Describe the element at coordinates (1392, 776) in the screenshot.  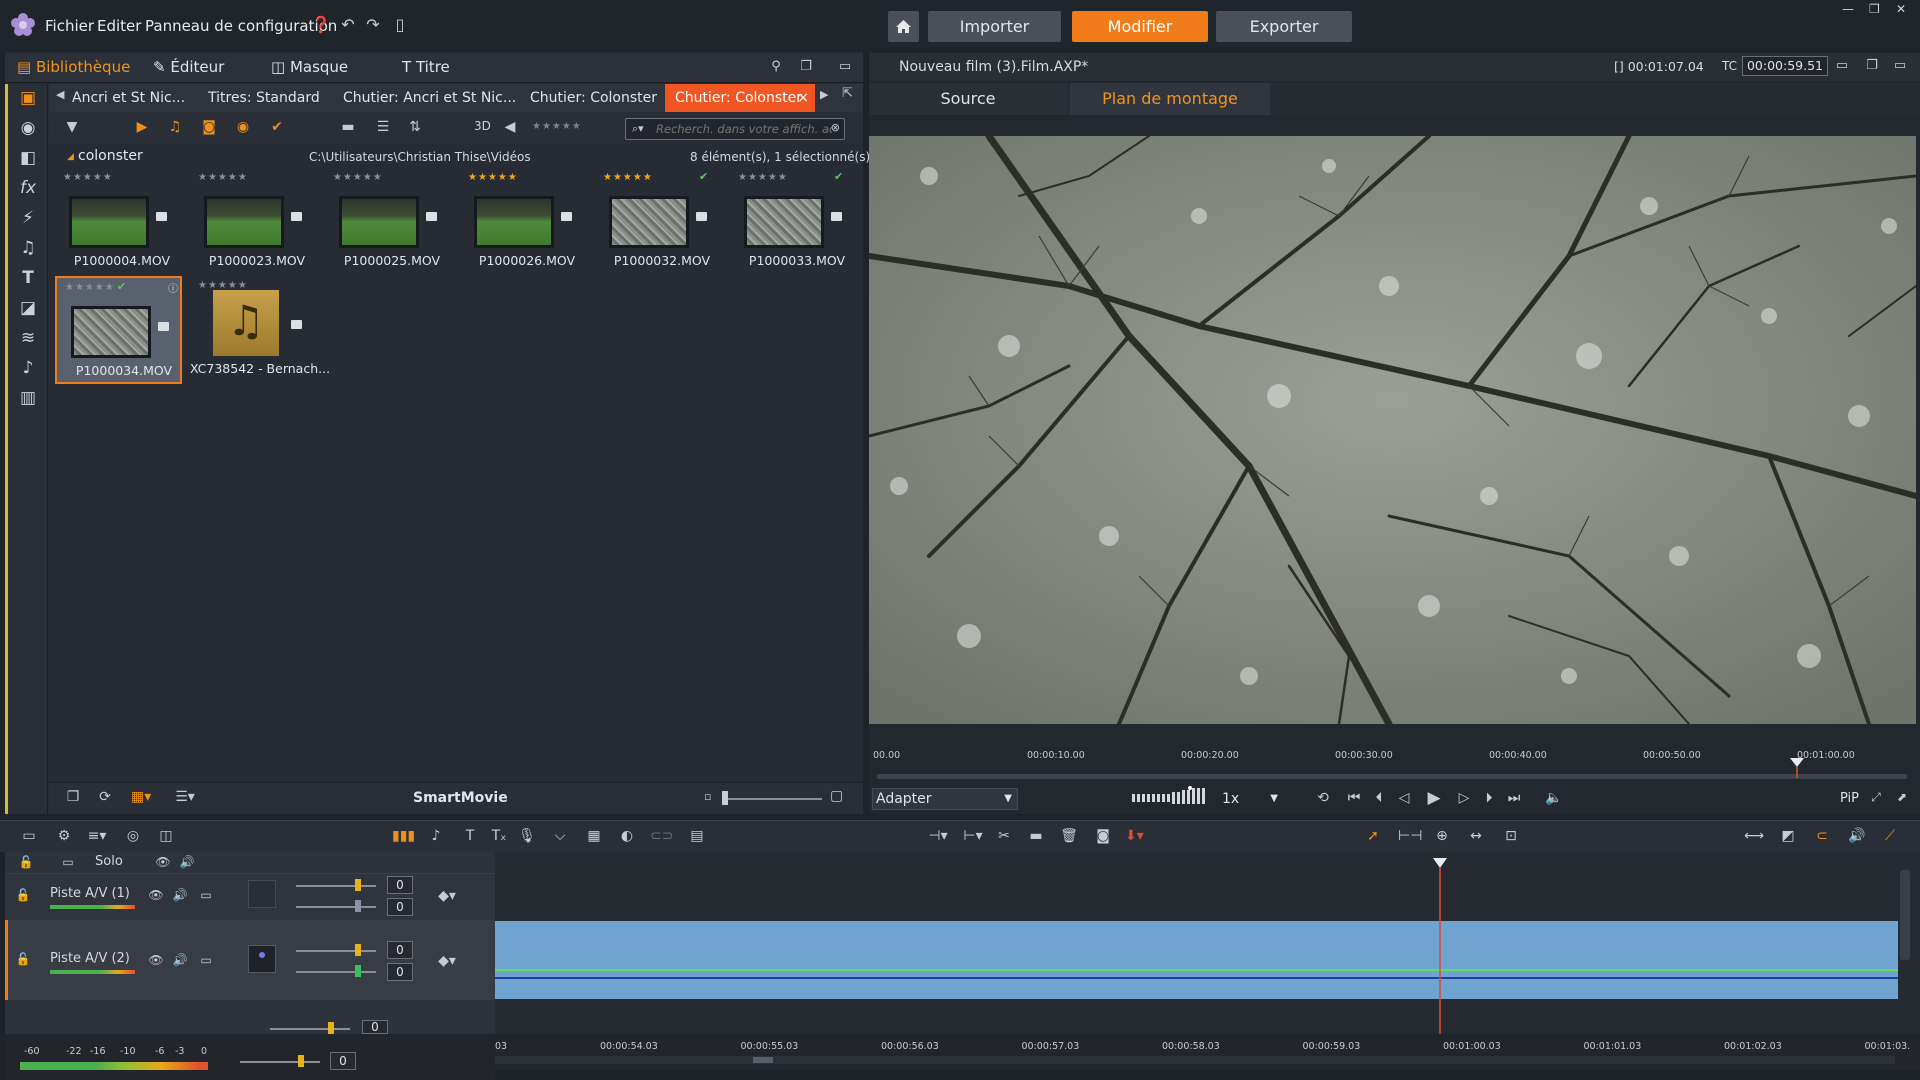
I see `scrubber-track` at that location.